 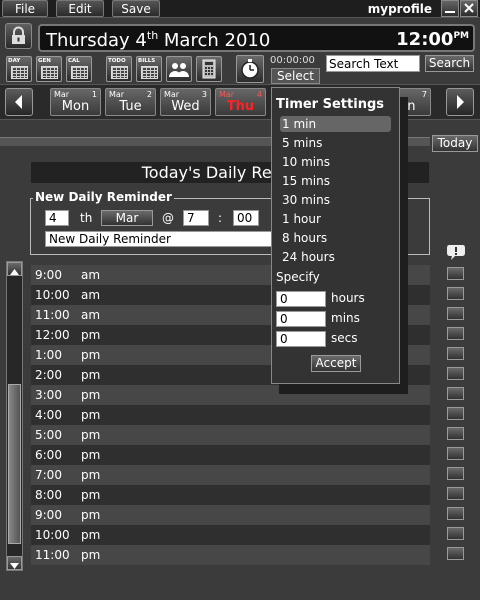 What do you see at coordinates (25, 8) in the screenshot?
I see `file-menu: File` at bounding box center [25, 8].